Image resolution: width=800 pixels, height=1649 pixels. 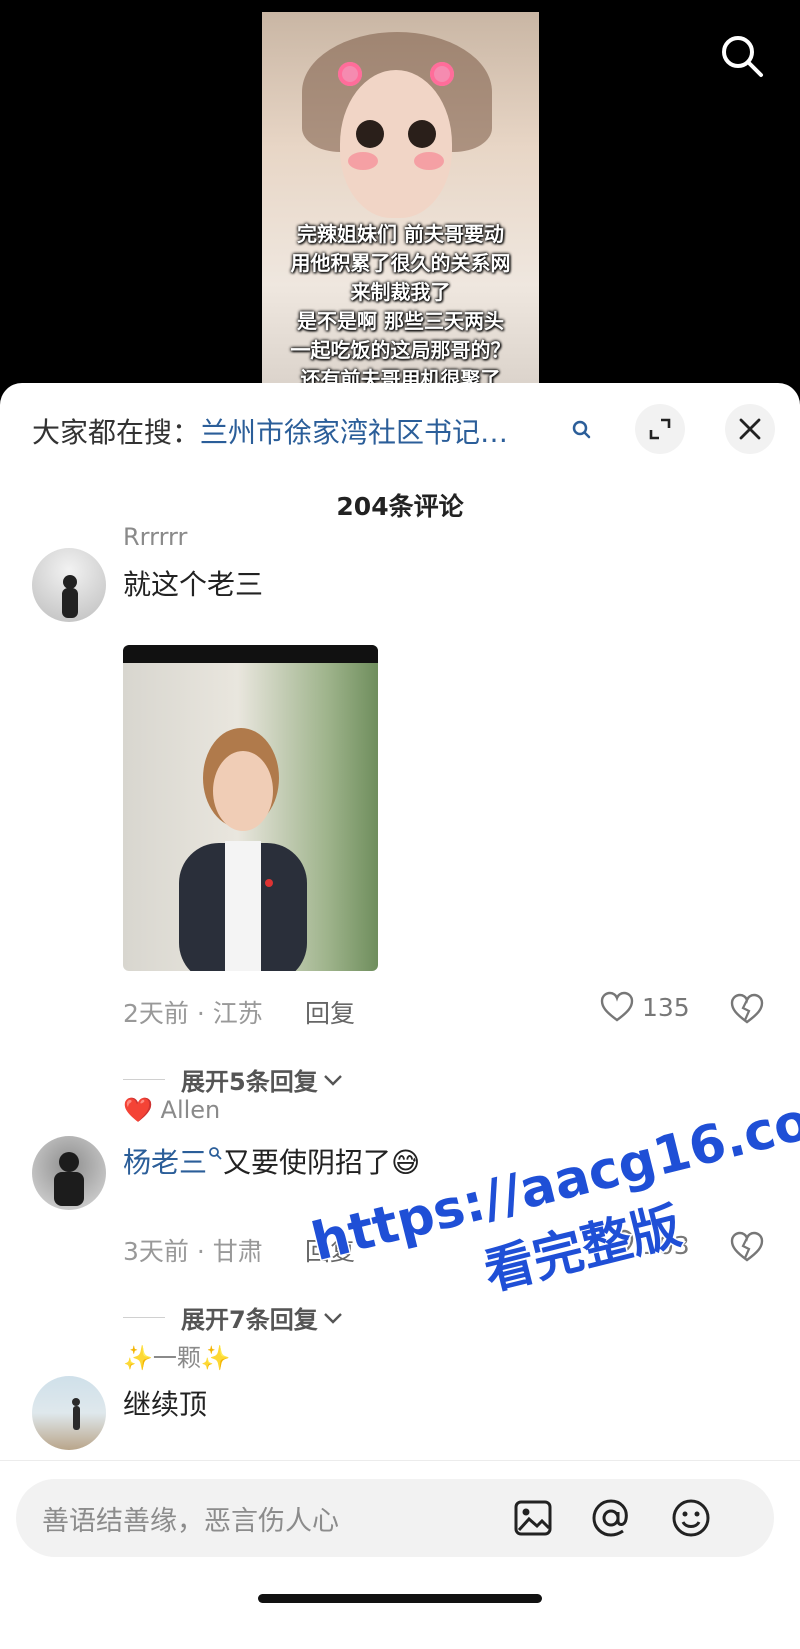 I want to click on expand-button, so click(x=660, y=429).